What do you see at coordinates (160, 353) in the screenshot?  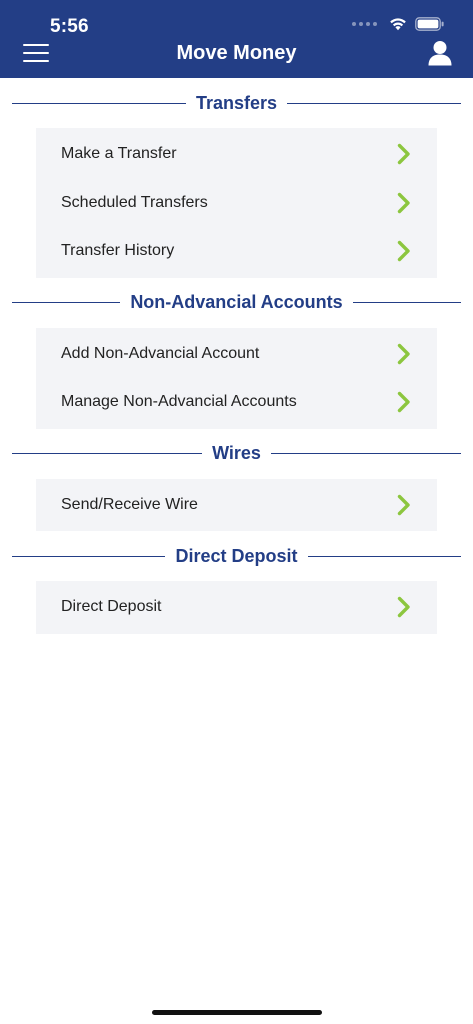 I see `menu-item-label: Add Non-Advancial Account` at bounding box center [160, 353].